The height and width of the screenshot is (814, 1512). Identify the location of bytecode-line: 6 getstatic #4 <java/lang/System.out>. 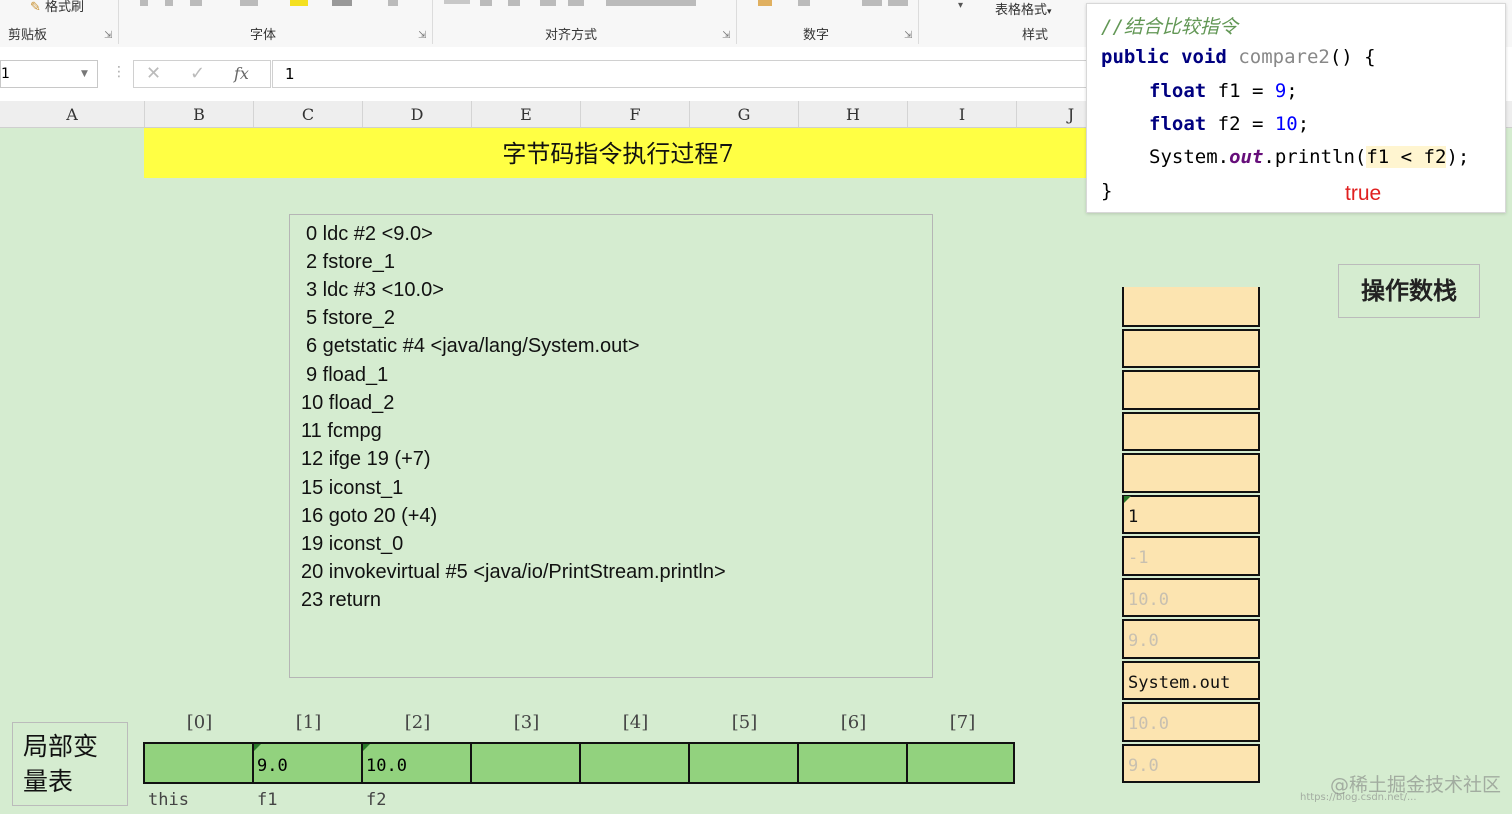
(473, 346).